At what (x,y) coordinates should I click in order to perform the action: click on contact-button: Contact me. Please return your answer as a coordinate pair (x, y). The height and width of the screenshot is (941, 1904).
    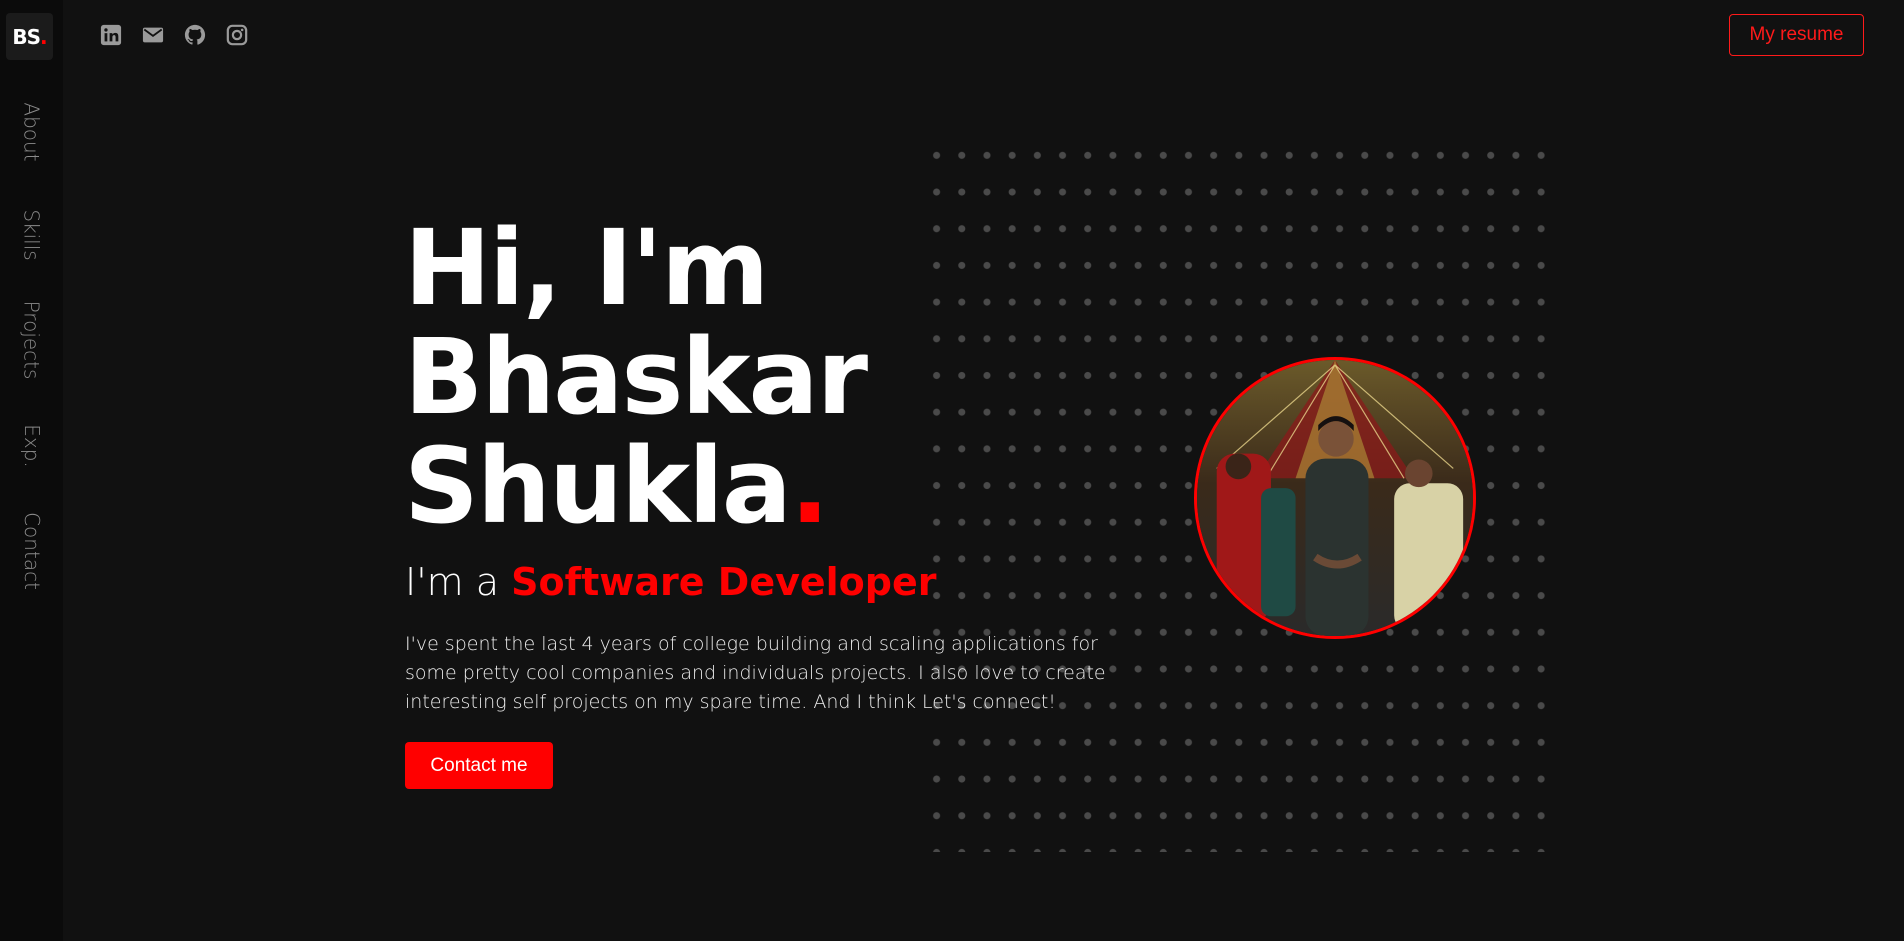
    Looking at the image, I should click on (479, 765).